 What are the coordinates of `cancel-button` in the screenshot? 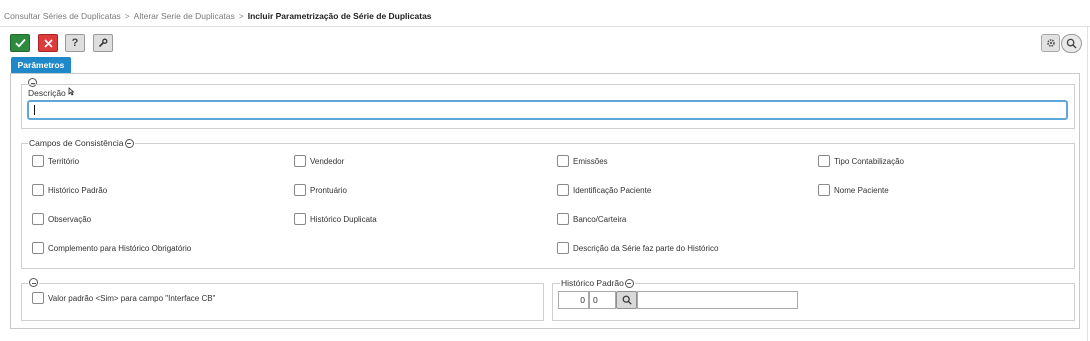 It's located at (48, 43).